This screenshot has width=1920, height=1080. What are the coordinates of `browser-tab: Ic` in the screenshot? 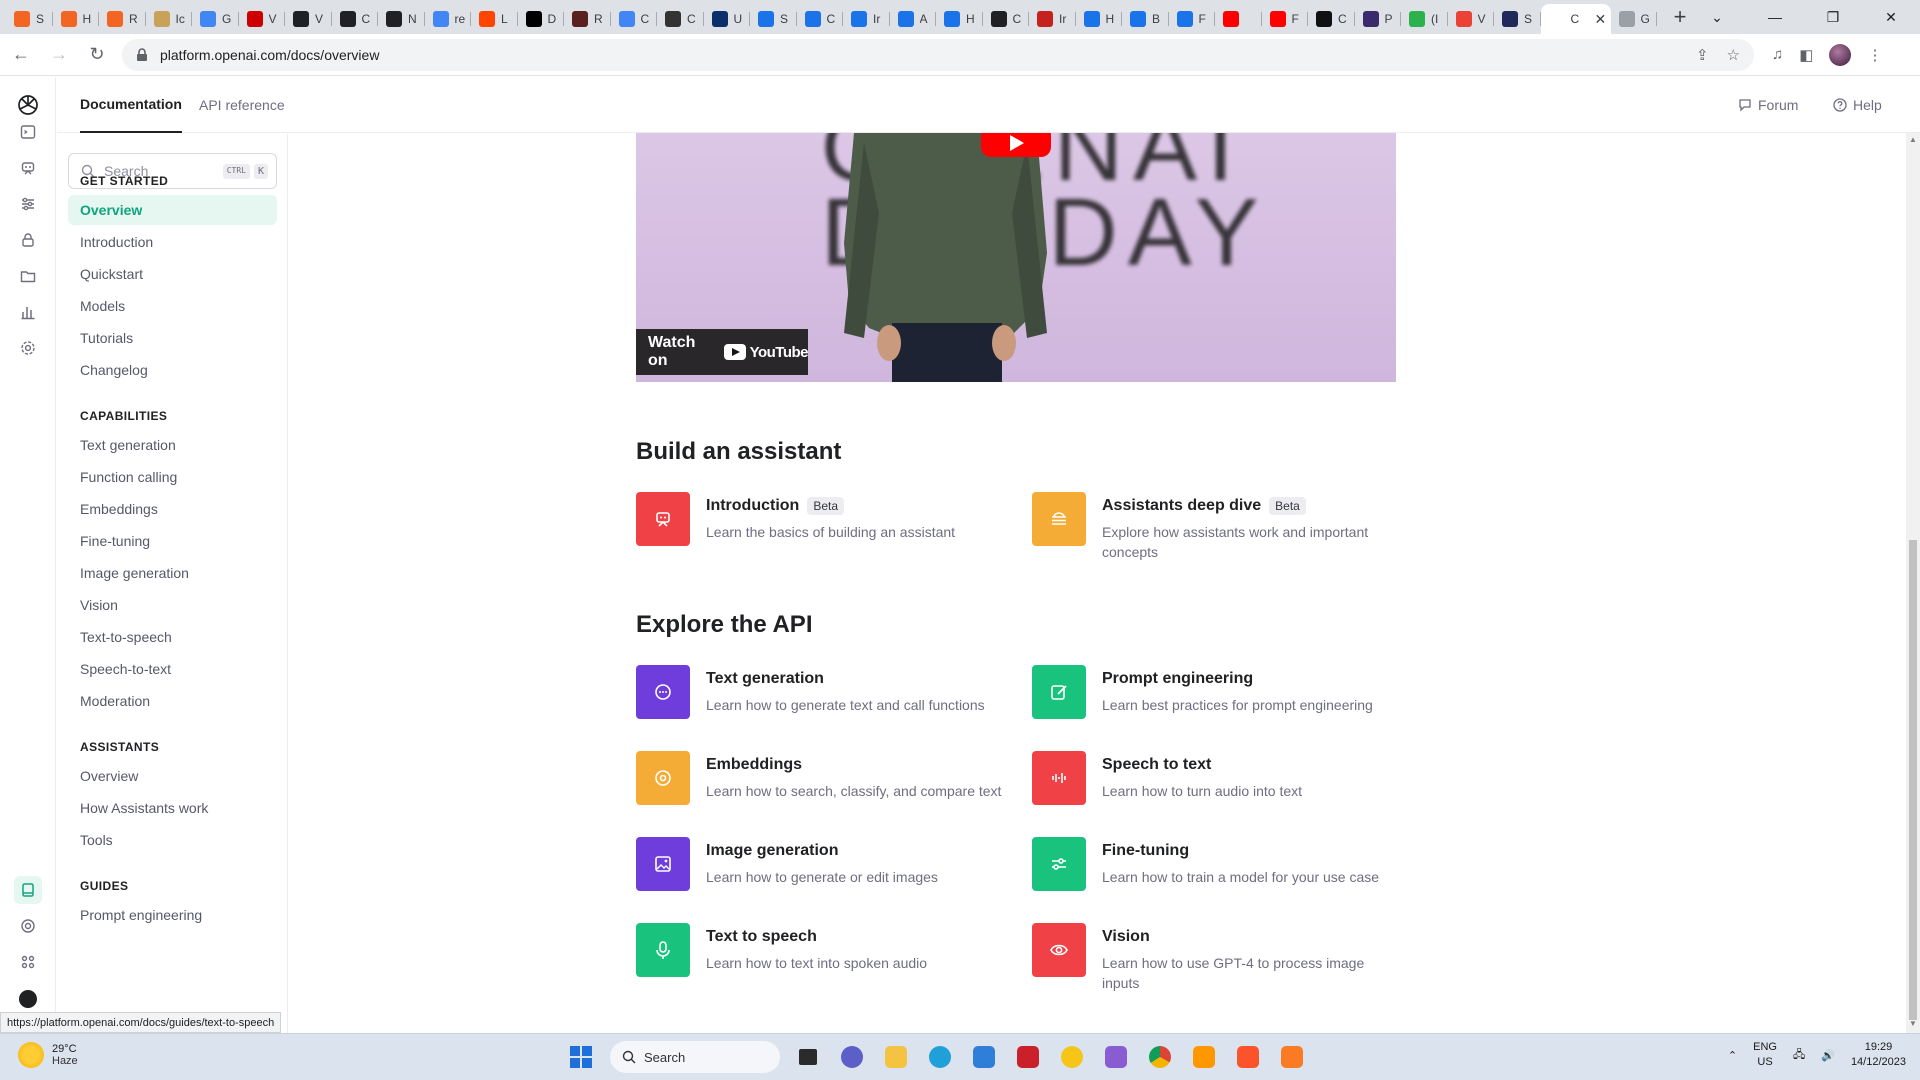 It's located at (169, 19).